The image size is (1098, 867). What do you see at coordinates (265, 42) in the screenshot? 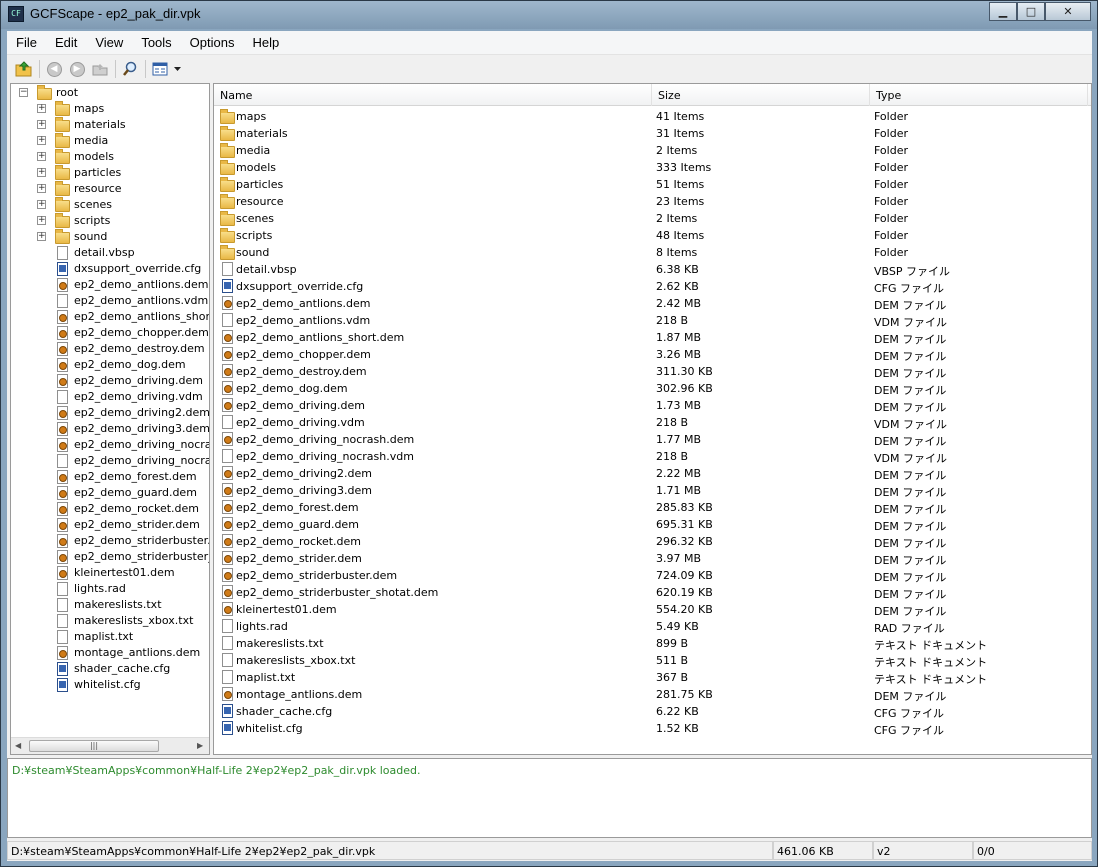
I see `menu-help: Help` at bounding box center [265, 42].